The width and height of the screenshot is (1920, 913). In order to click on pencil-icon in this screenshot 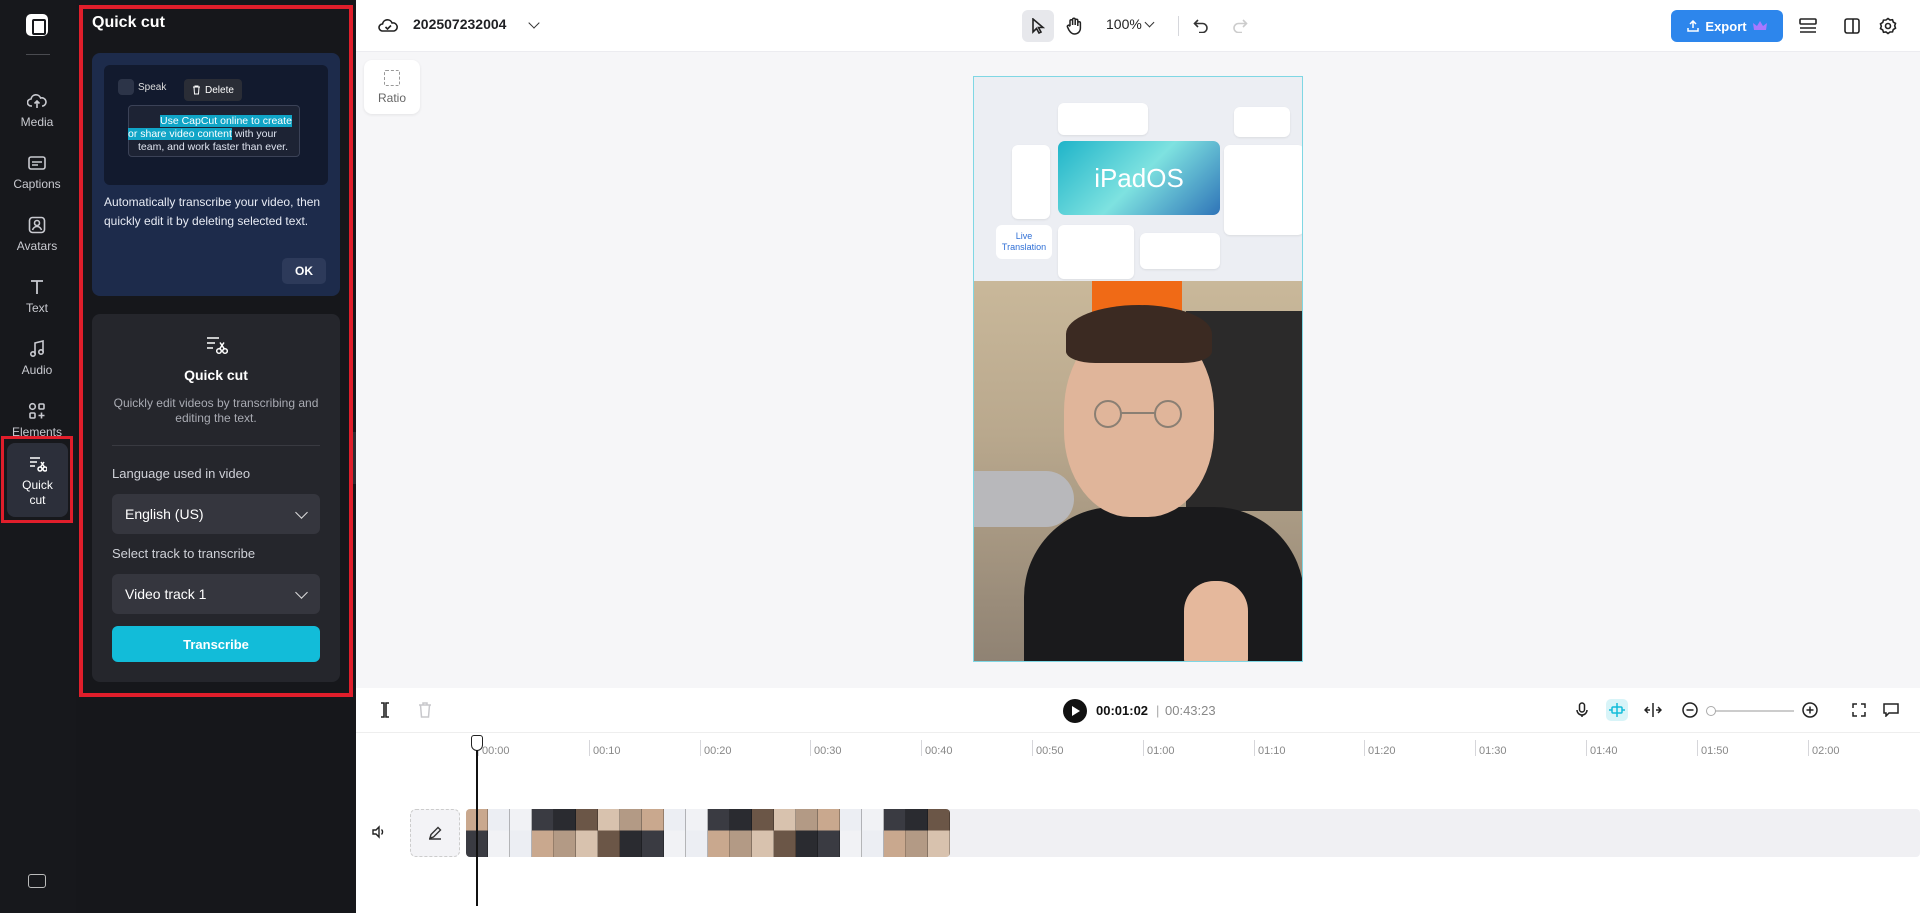, I will do `click(435, 833)`.